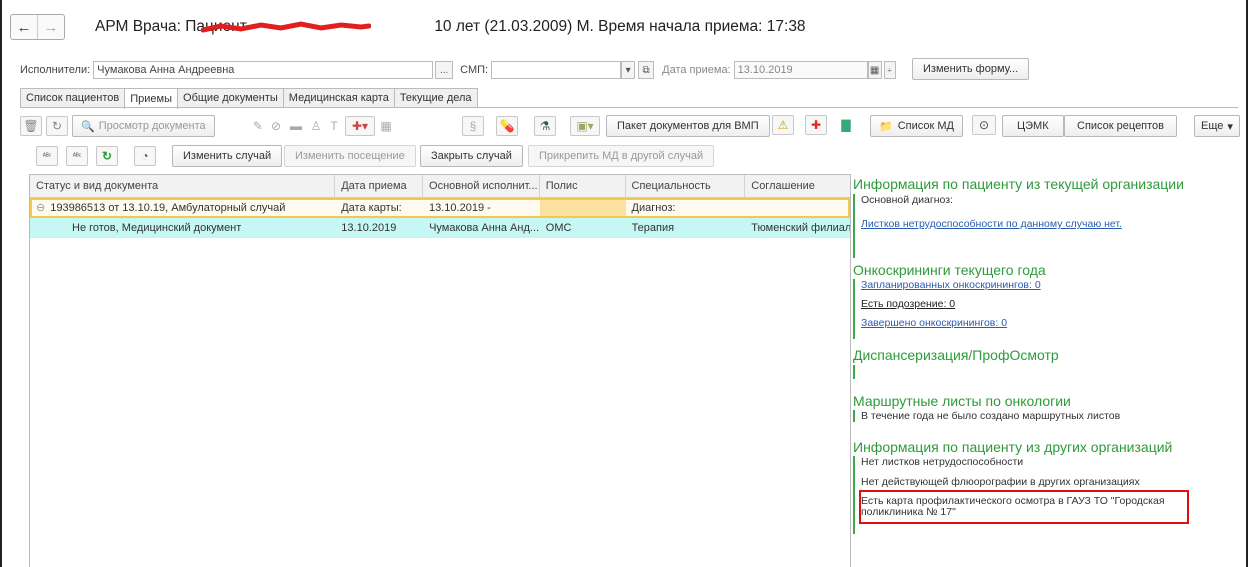 The image size is (1252, 567). Describe the element at coordinates (276, 126) in the screenshot. I see `link-icon: ⊘` at that location.